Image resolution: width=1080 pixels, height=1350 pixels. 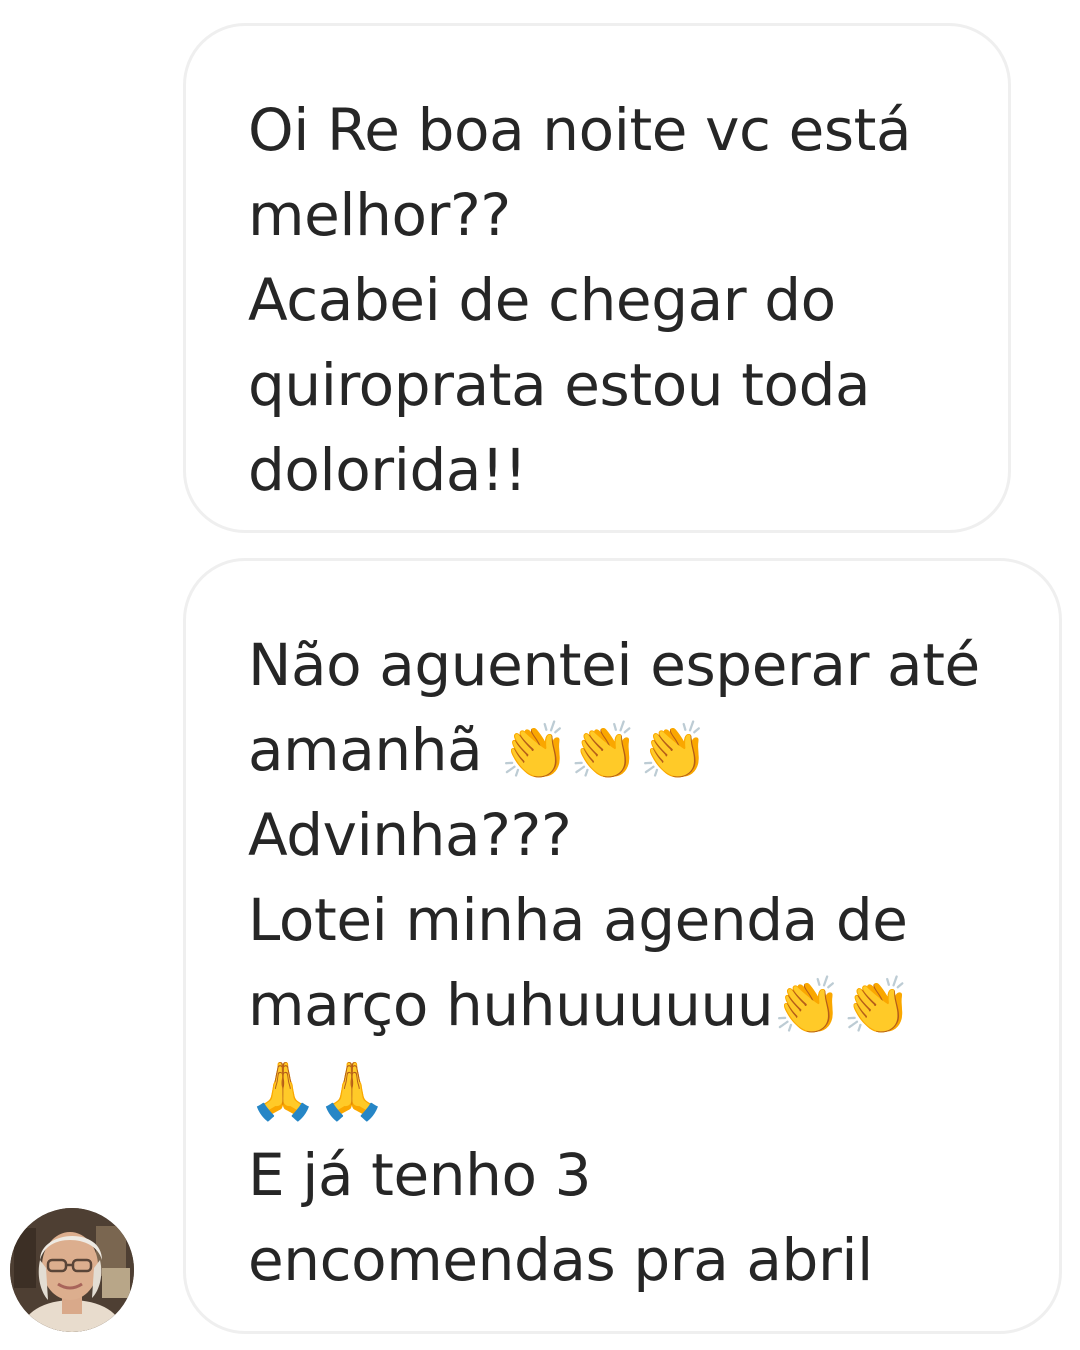 I want to click on message-text-segment: março huhuuuuuu, so click(x=511, y=1005).